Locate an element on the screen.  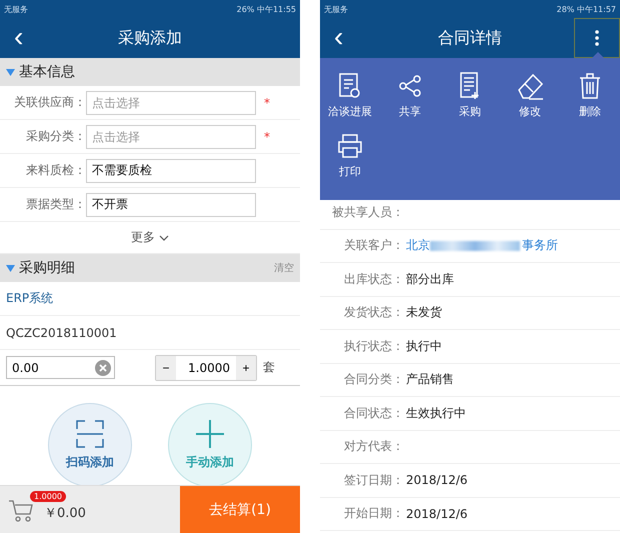
eraser-icon is located at coordinates (530, 86).